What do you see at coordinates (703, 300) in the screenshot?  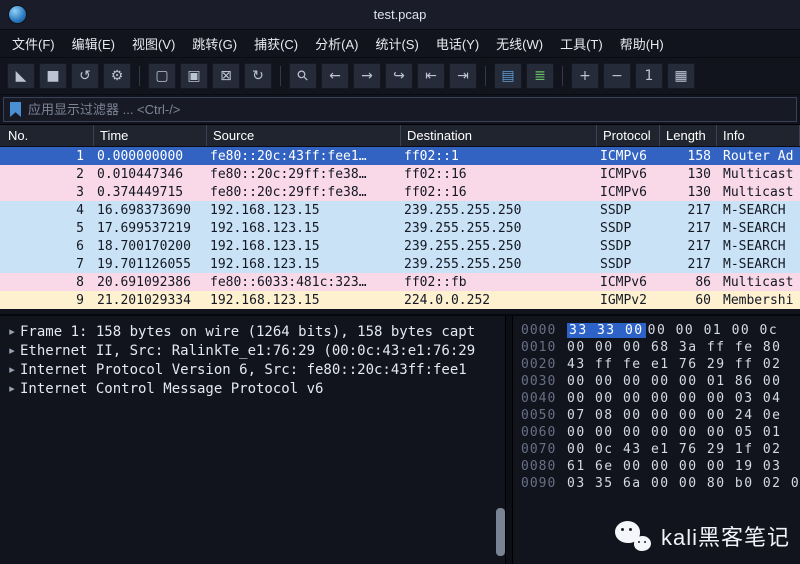 I see `cell-length: 60` at bounding box center [703, 300].